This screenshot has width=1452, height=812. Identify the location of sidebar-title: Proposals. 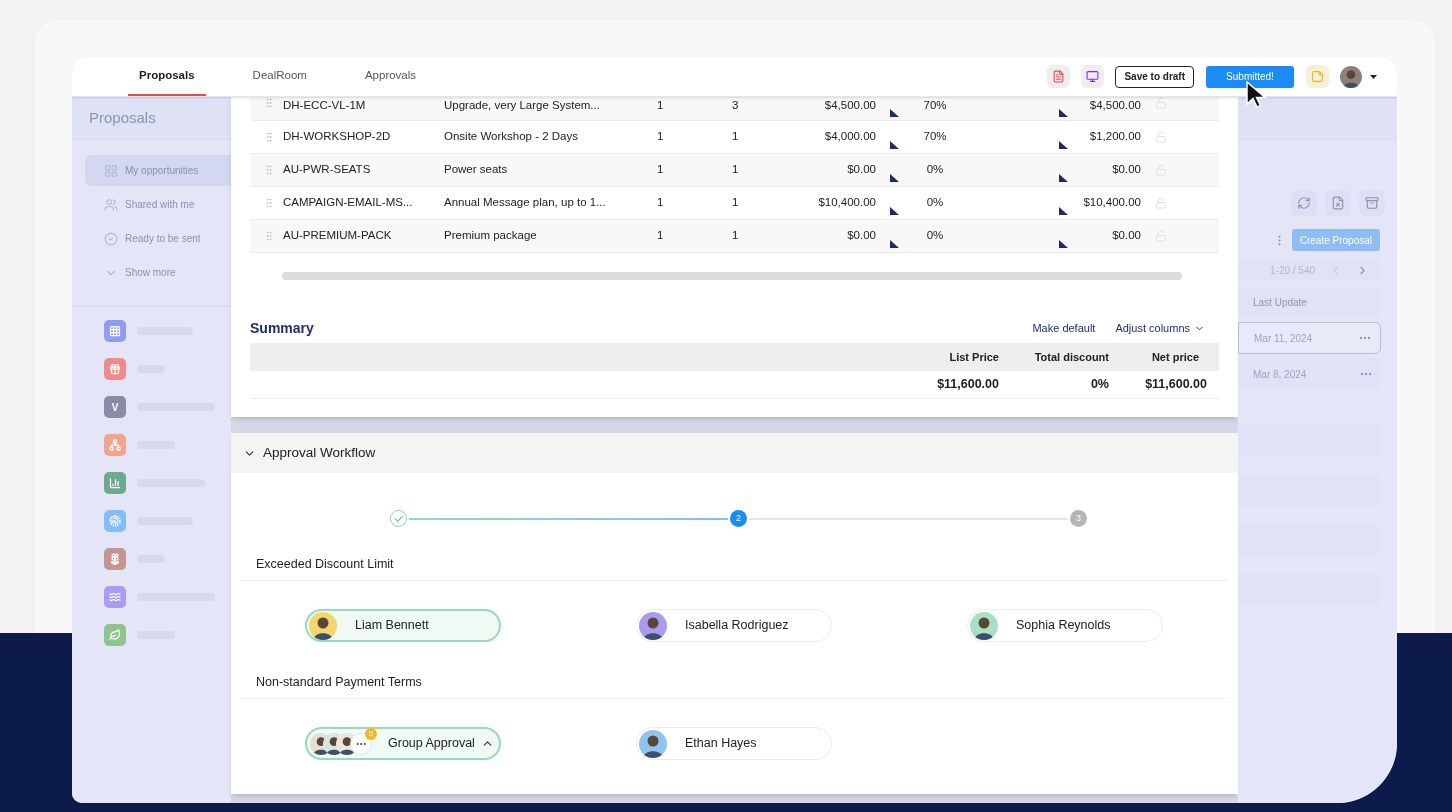
(122, 117).